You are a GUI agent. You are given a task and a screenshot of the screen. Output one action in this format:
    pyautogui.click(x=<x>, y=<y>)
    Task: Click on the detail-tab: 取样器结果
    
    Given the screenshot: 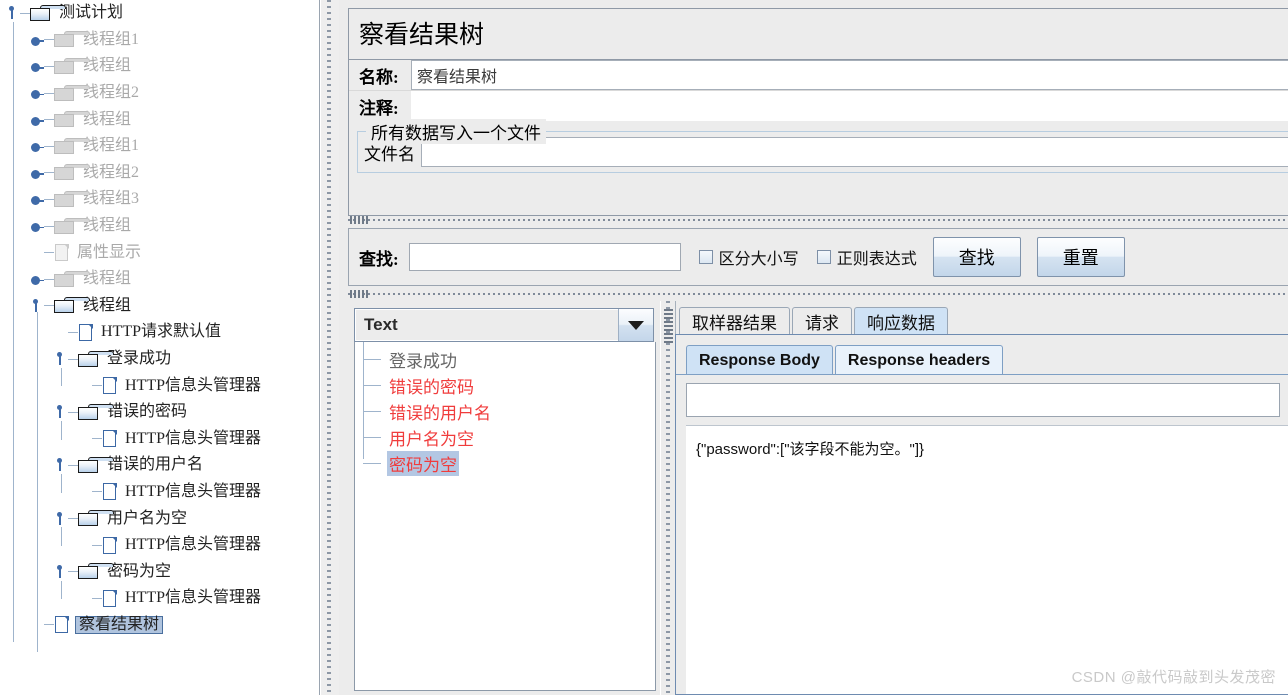 What is the action you would take?
    pyautogui.click(x=734, y=321)
    